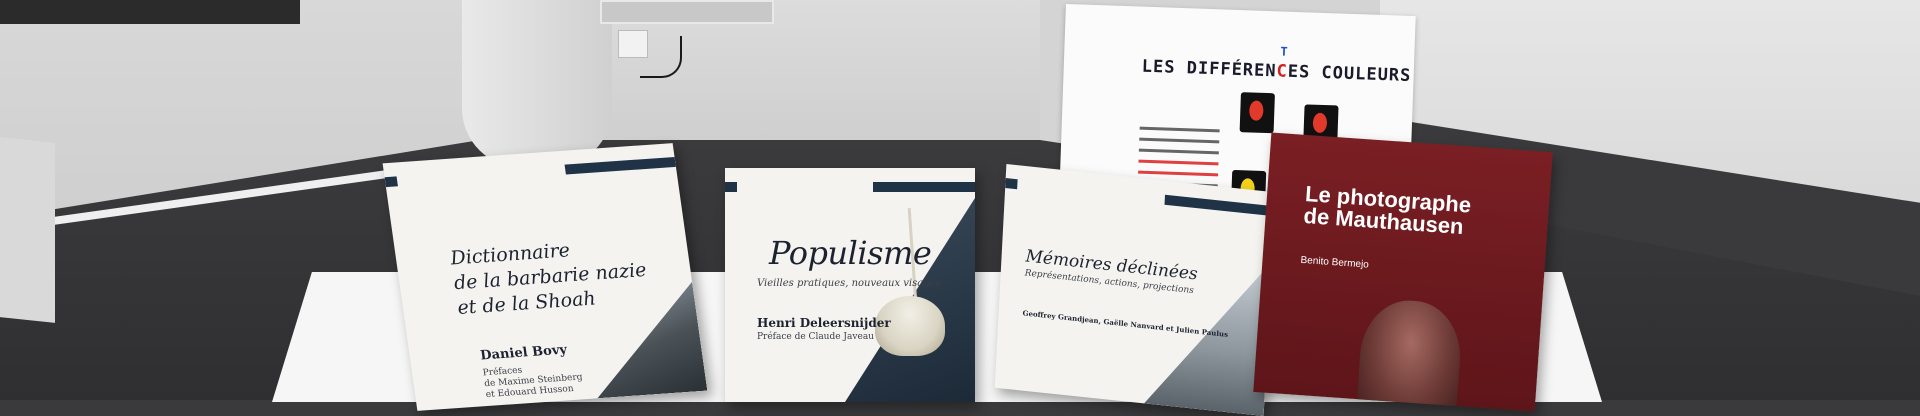 The width and height of the screenshot is (1920, 416). I want to click on book-author: Daniel Bovy, so click(524, 353).